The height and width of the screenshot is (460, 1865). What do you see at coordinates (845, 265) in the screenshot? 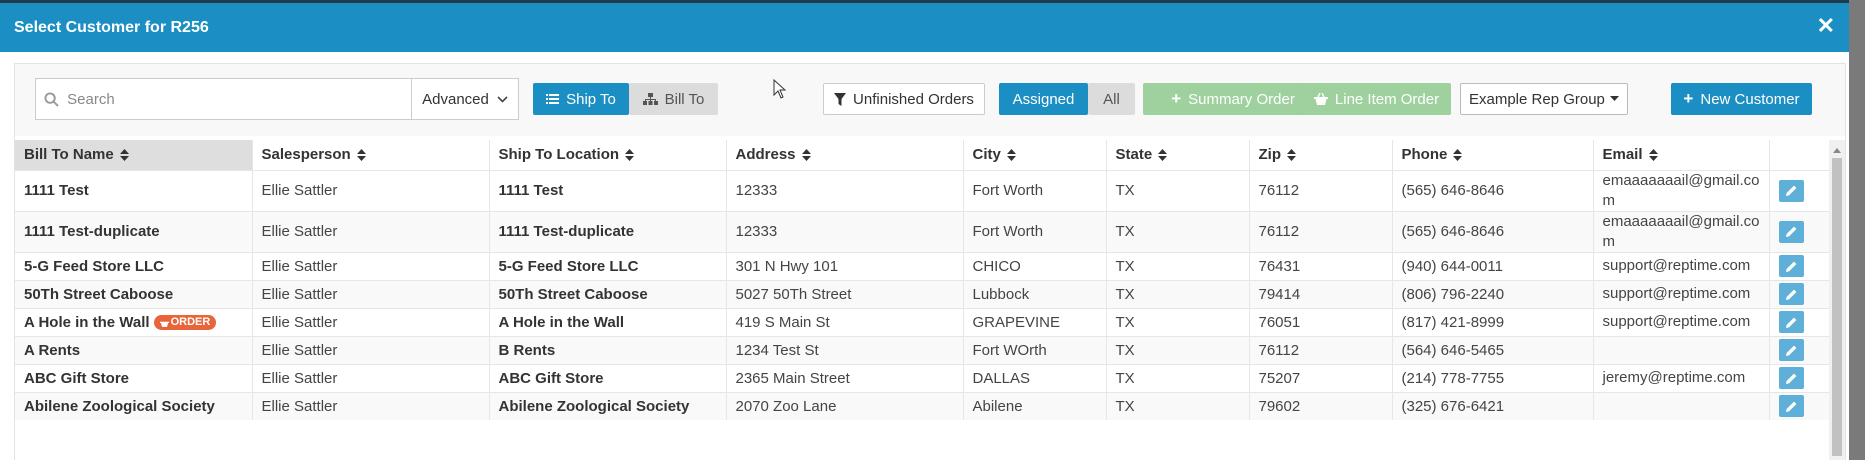
I see `cell-address: 301 N Hwy 101` at bounding box center [845, 265].